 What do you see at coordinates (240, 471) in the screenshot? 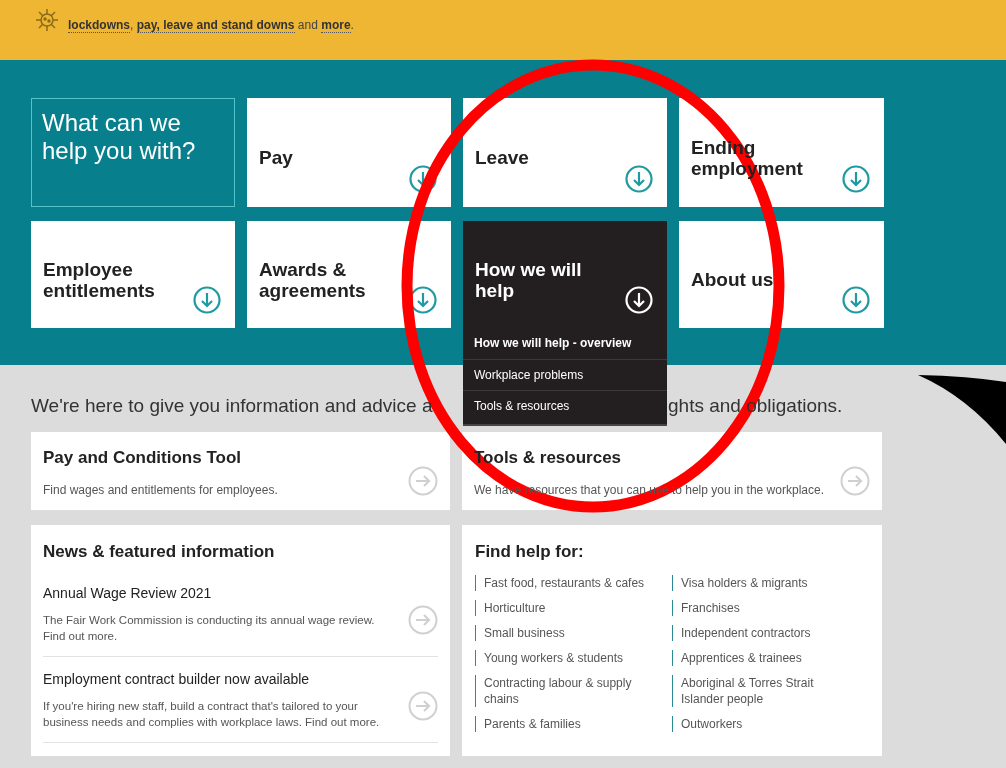
I see `link-card: Pay and Conditions Tool Find wages and entitlements for employees.` at bounding box center [240, 471].